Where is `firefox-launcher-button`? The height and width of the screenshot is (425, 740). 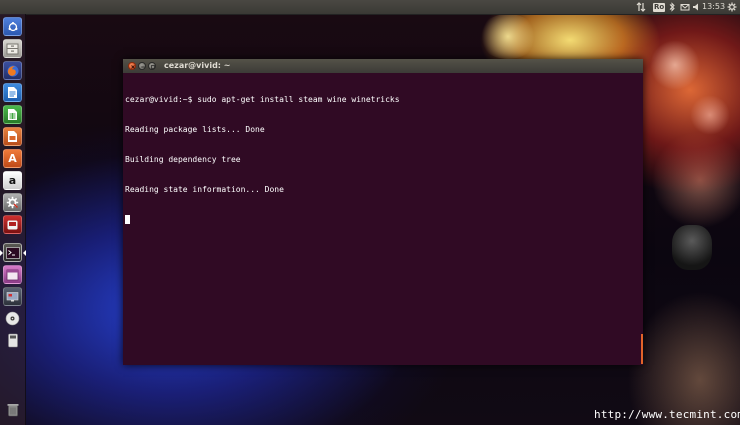
firefox-launcher-button is located at coordinates (12, 70).